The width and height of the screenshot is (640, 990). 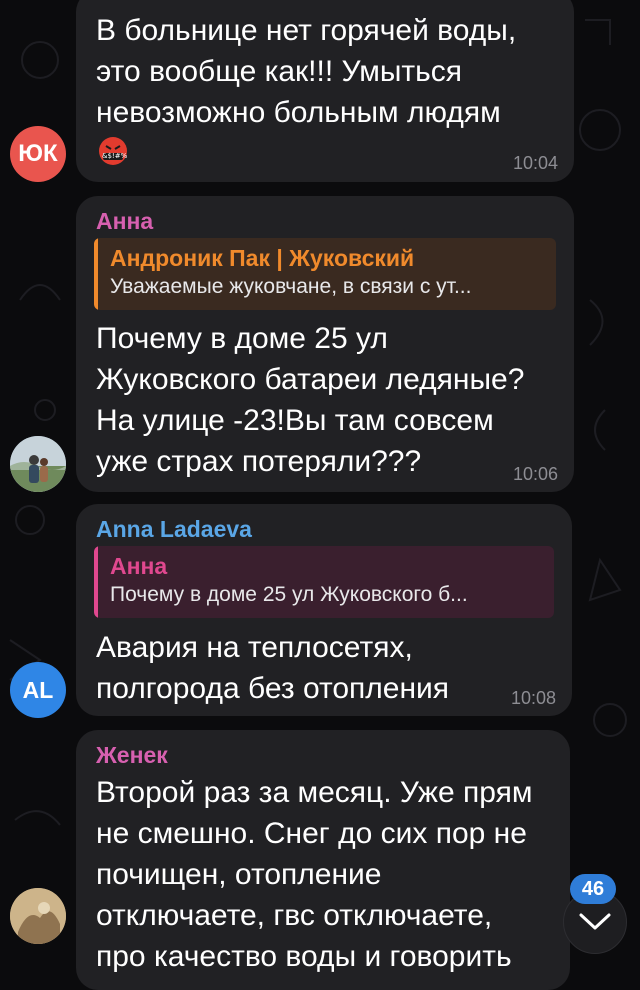 I want to click on unread-count-badge: 46, so click(x=593, y=889).